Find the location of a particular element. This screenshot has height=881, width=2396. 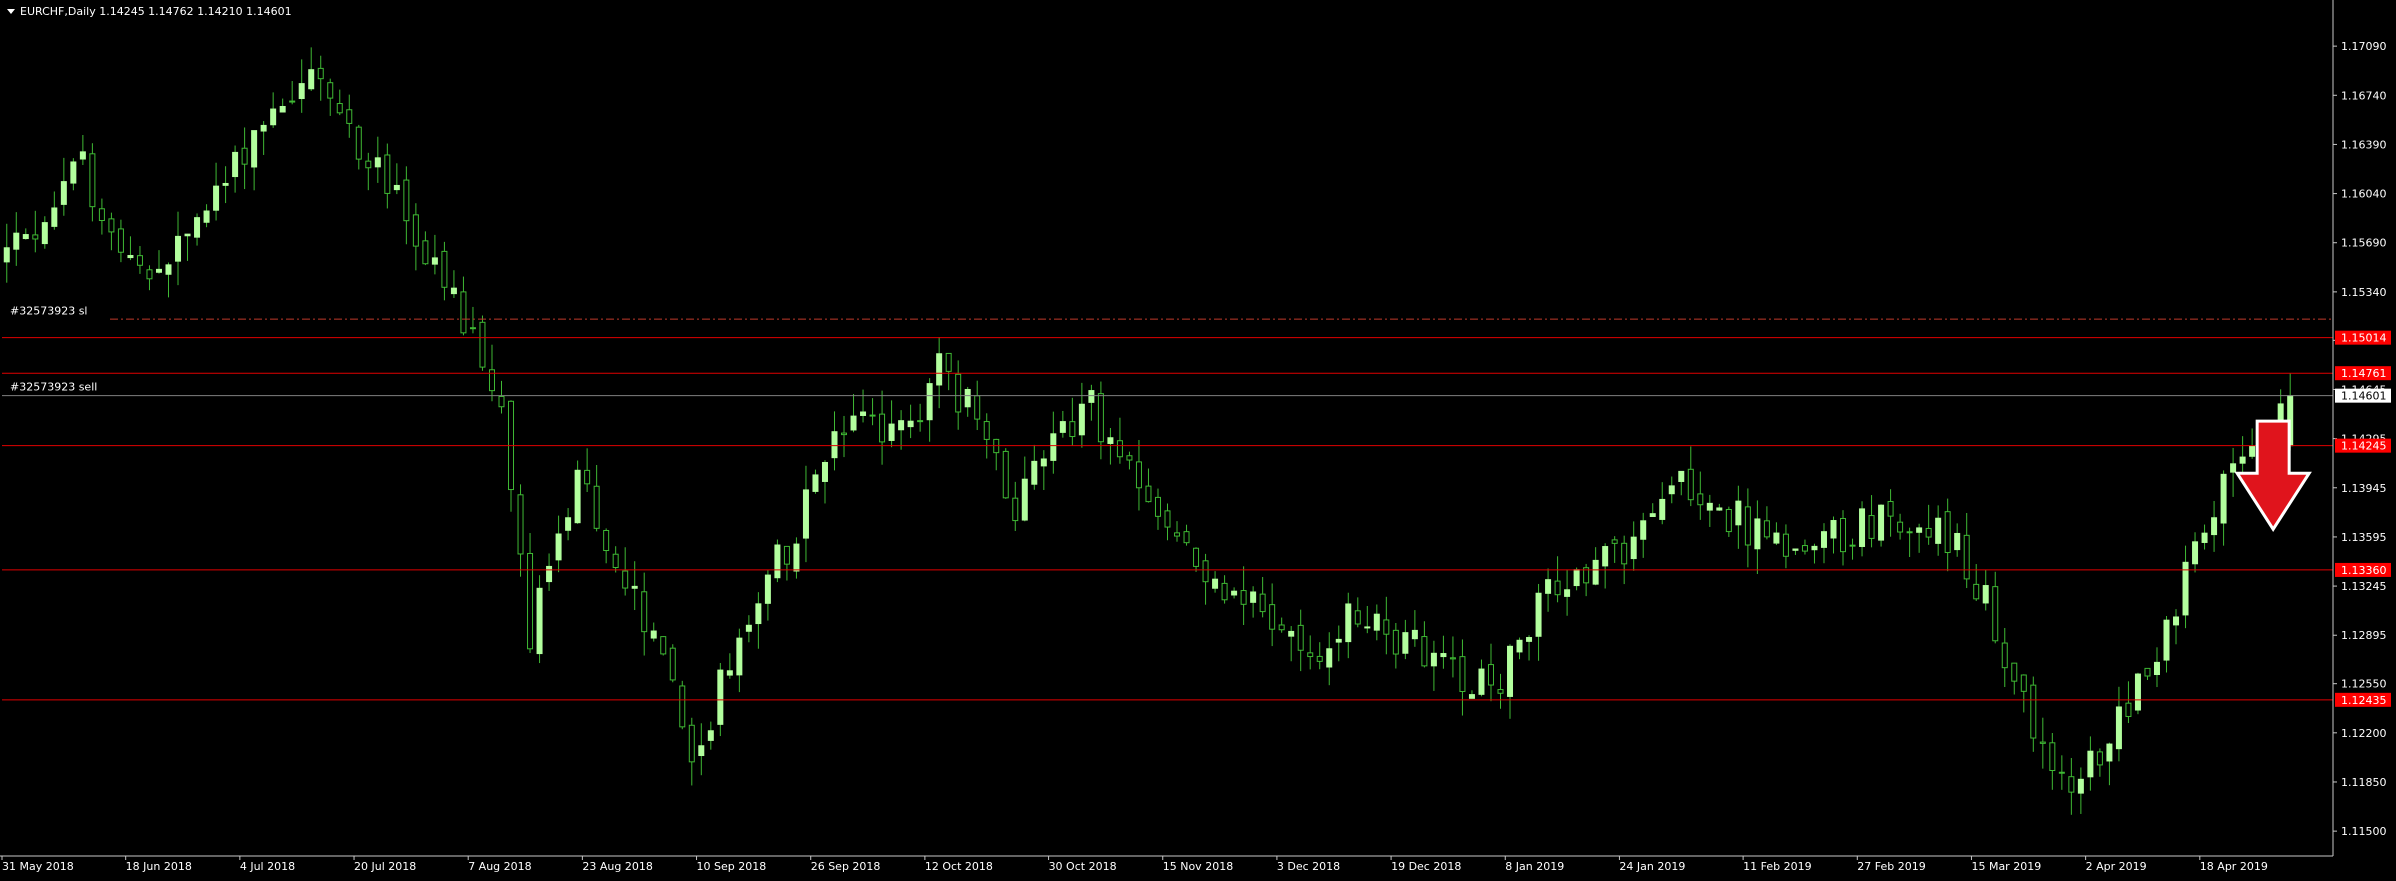

level-price-tag-label: 1.13360 is located at coordinates (2364, 570).